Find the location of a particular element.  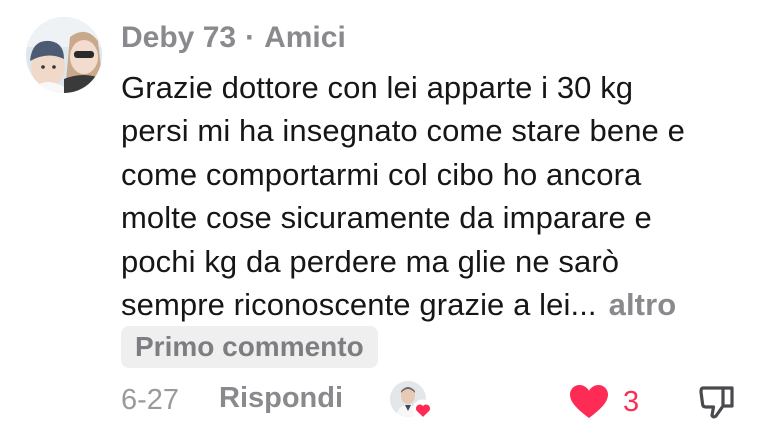

comment-footer: 6-27 Rispondi 3 is located at coordinates (436, 401).